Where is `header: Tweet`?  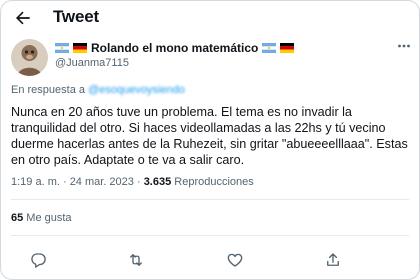
header: Tweet is located at coordinates (210, 18).